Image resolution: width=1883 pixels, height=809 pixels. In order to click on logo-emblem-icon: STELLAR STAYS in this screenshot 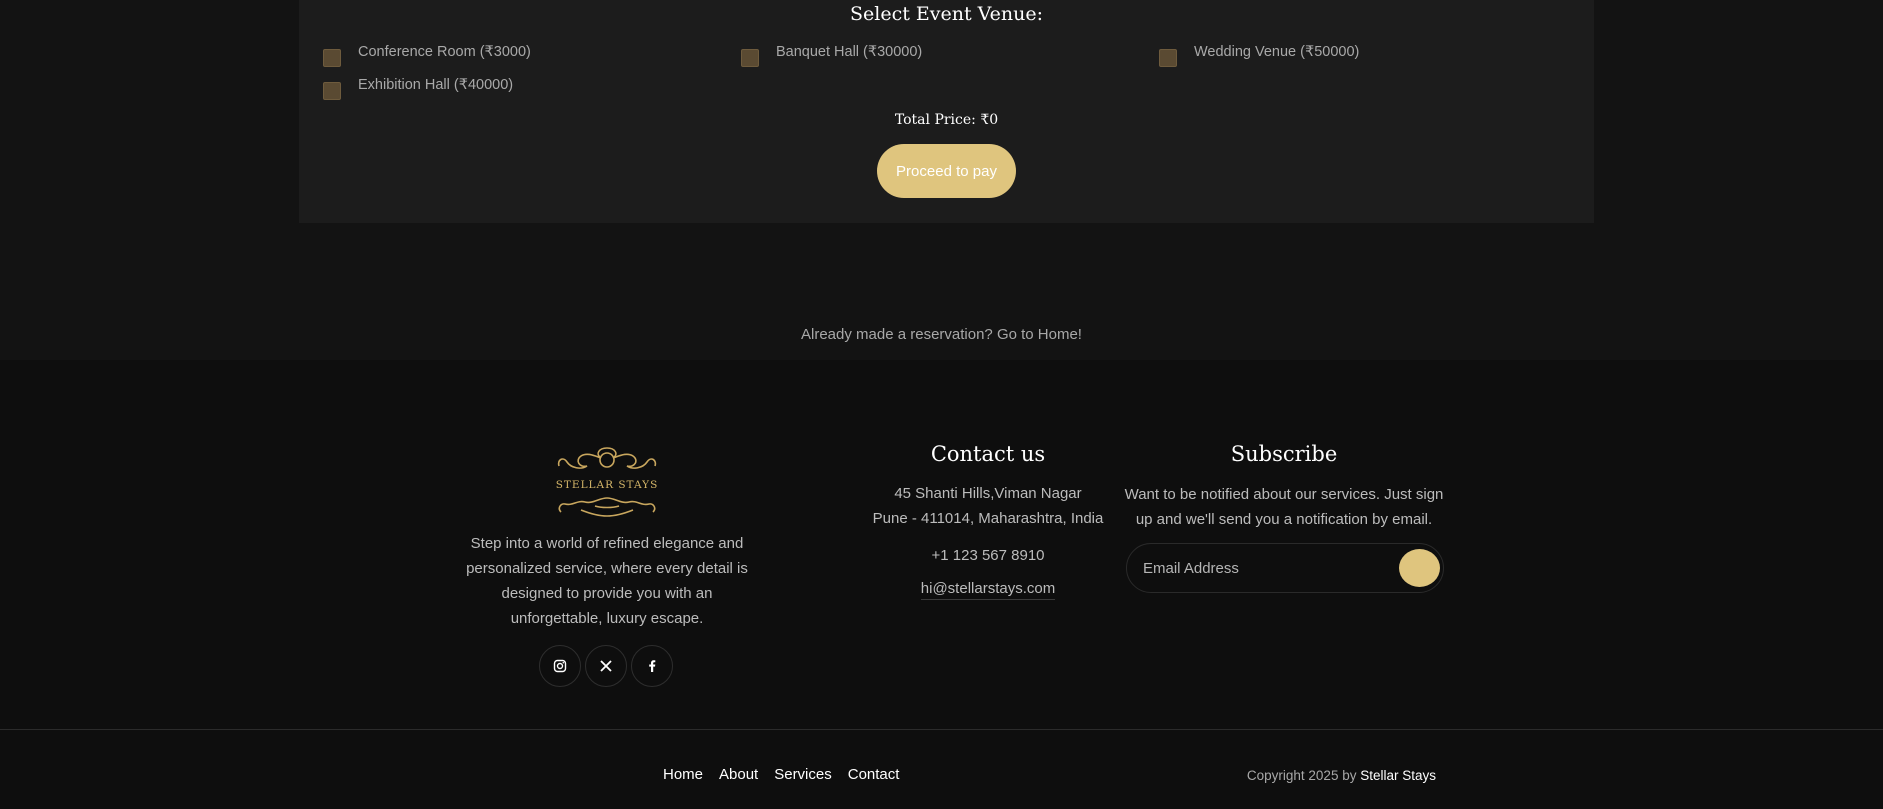, I will do `click(607, 482)`.